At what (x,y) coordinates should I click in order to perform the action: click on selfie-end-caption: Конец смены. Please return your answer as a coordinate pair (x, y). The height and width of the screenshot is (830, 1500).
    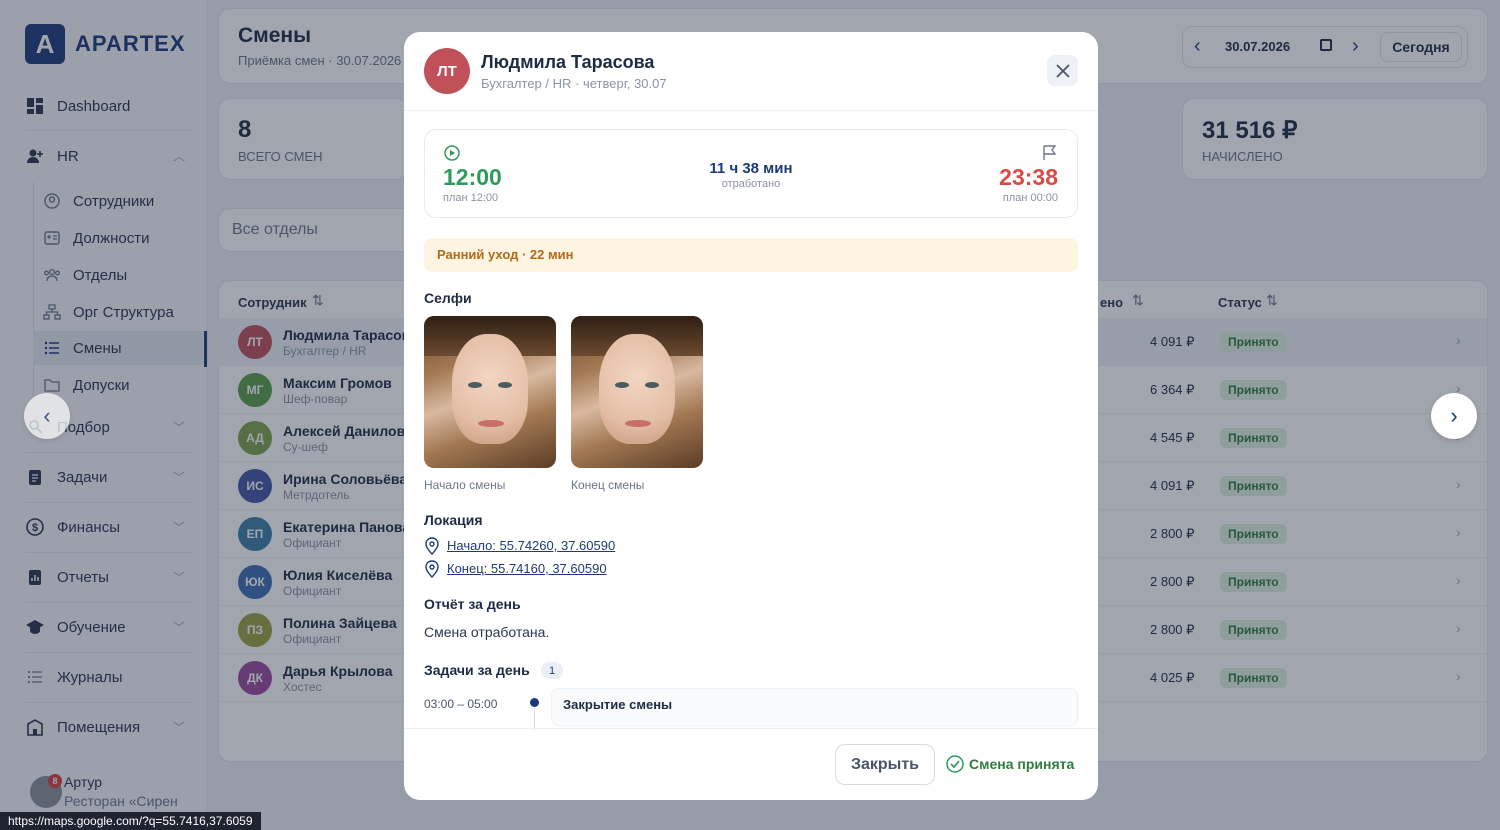
    Looking at the image, I should click on (608, 485).